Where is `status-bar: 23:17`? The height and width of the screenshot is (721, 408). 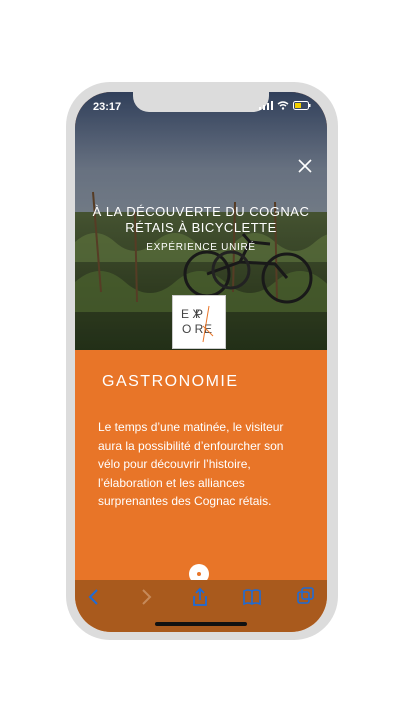 status-bar: 23:17 is located at coordinates (201, 106).